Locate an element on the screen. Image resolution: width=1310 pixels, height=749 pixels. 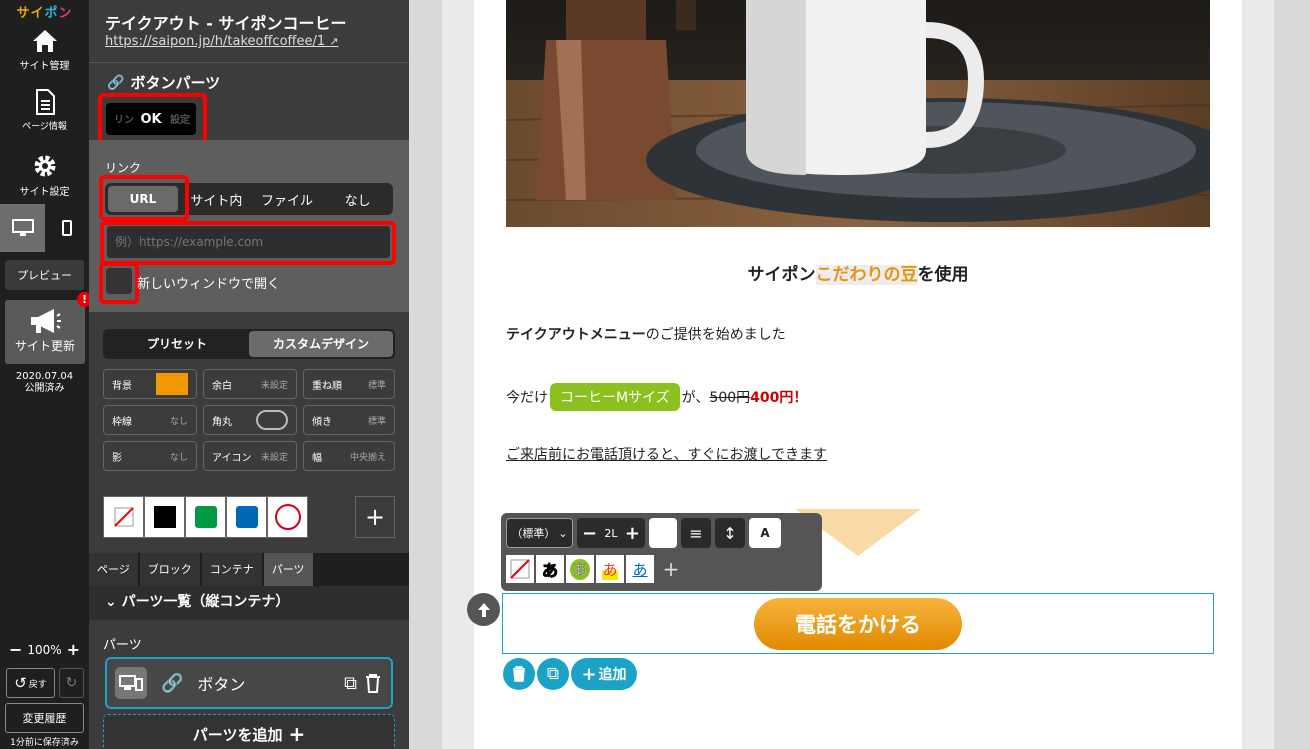
add-part-button: パーツを追加 + is located at coordinates (249, 731).